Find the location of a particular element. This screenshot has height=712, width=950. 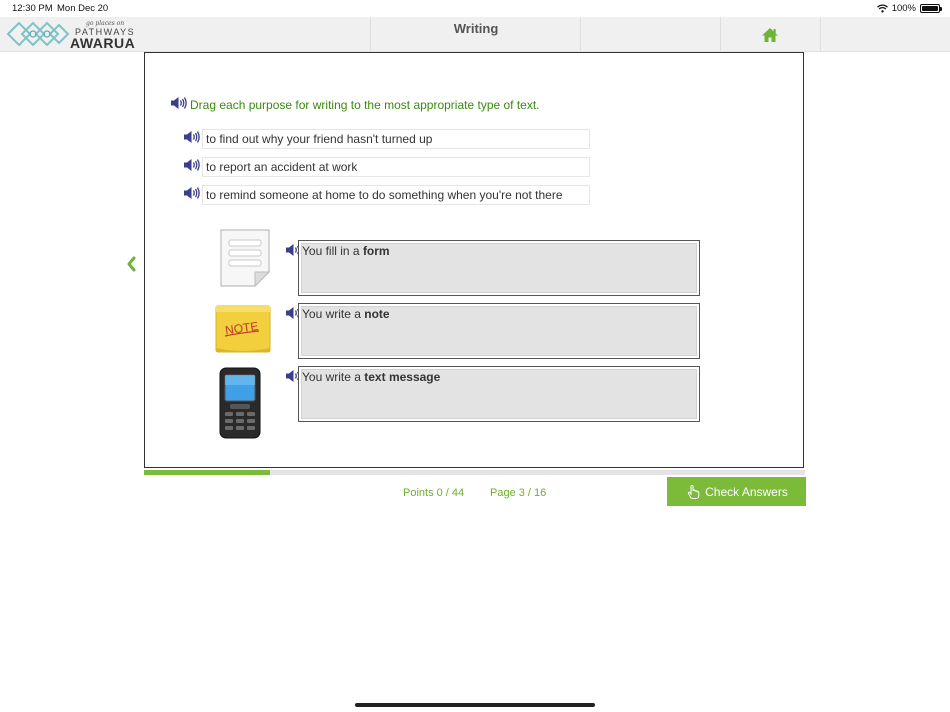

status-indicators: 100% is located at coordinates (909, 8).